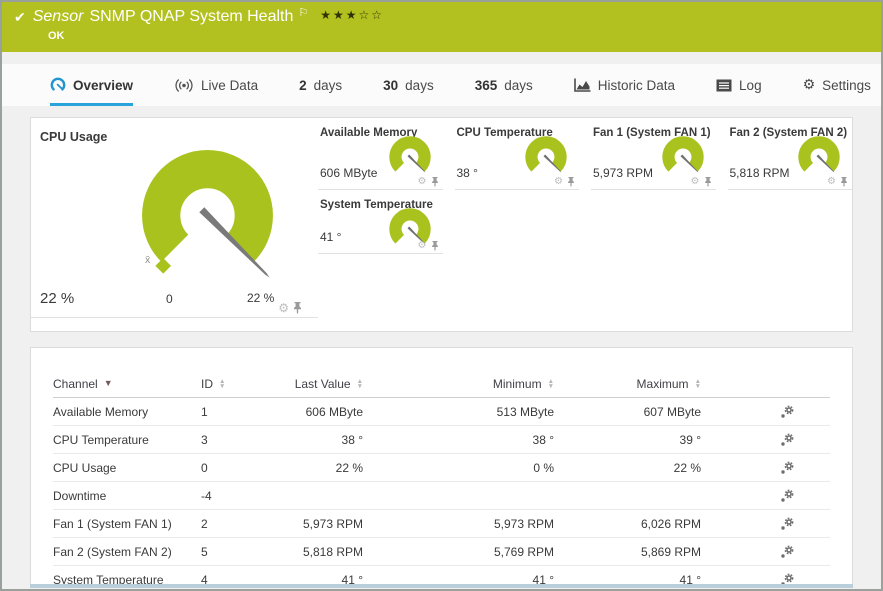 This screenshot has width=883, height=591. Describe the element at coordinates (349, 173) in the screenshot. I see `gauge-value: 606 MByte` at that location.